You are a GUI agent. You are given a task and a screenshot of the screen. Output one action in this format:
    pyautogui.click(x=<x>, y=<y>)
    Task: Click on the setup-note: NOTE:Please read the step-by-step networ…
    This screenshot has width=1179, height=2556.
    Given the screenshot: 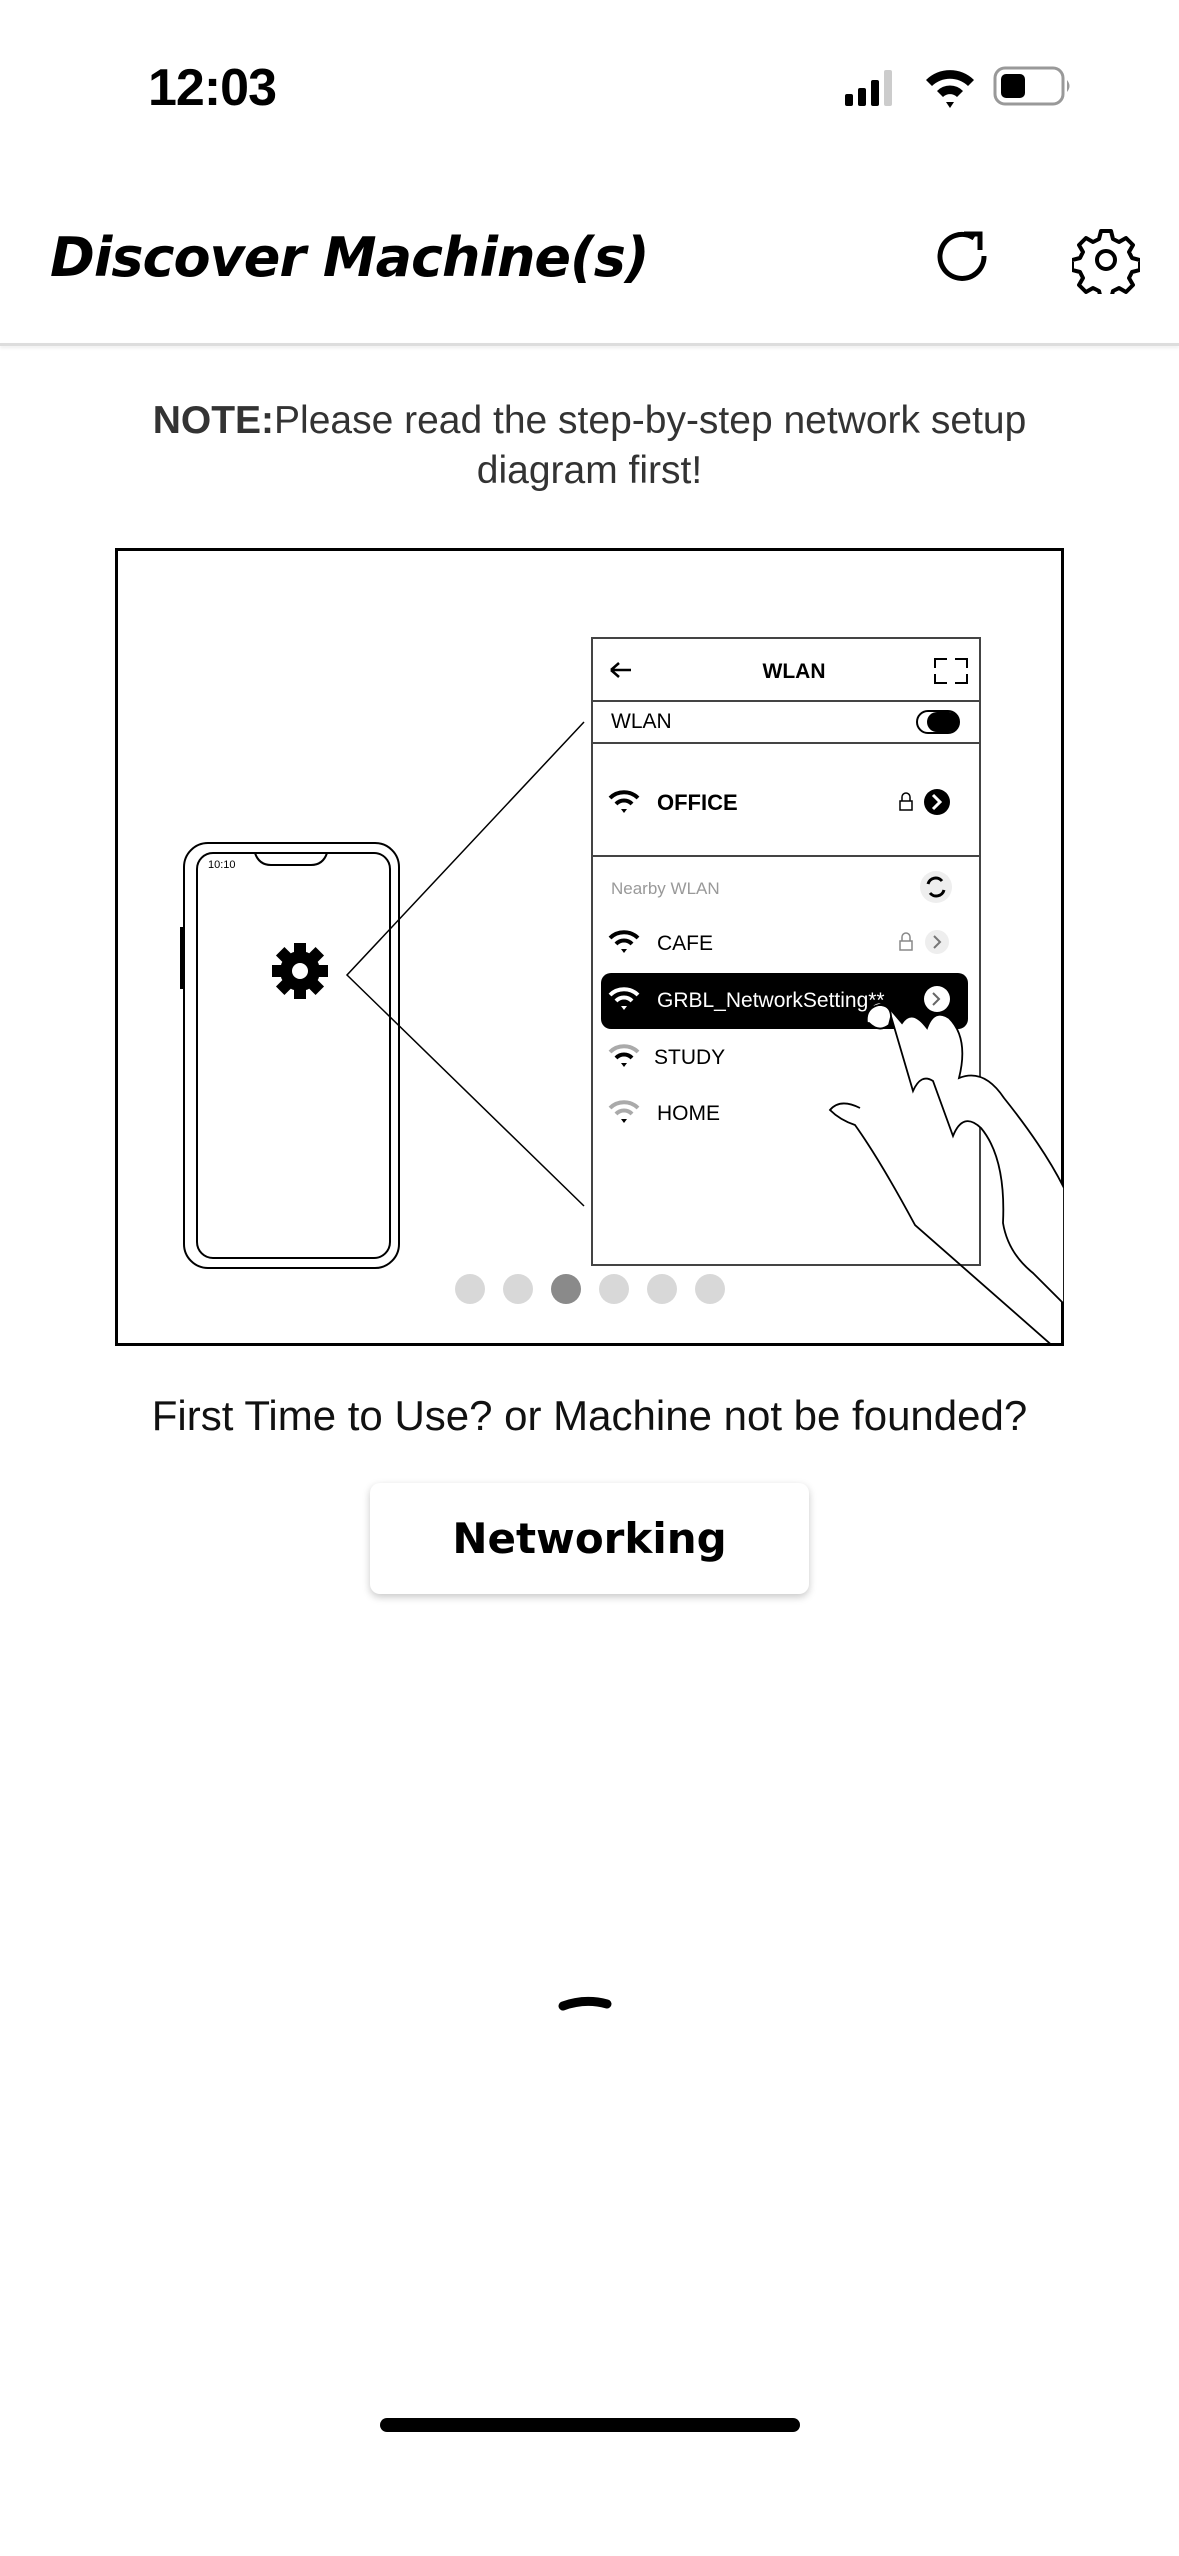 What is the action you would take?
    pyautogui.click(x=589, y=446)
    